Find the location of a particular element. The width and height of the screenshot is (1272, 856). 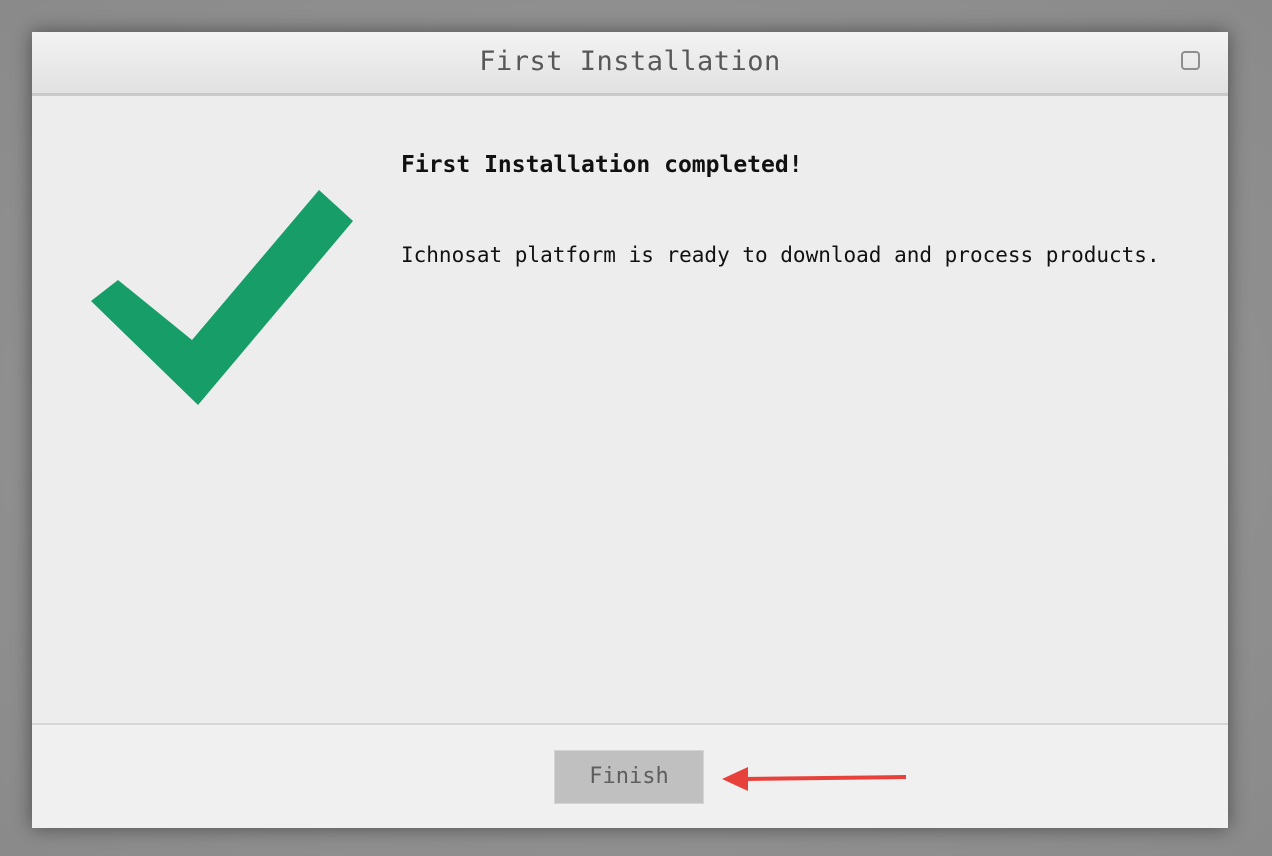

finish-button: Finish is located at coordinates (629, 777).